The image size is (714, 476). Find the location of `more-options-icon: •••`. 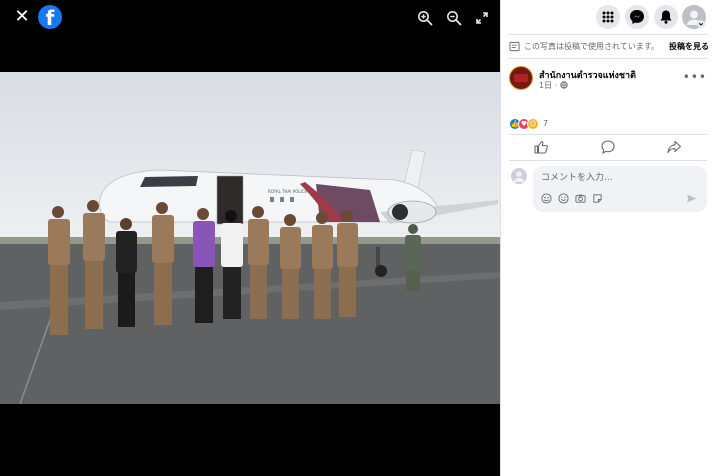

more-options-icon: ••• is located at coordinates (695, 77).